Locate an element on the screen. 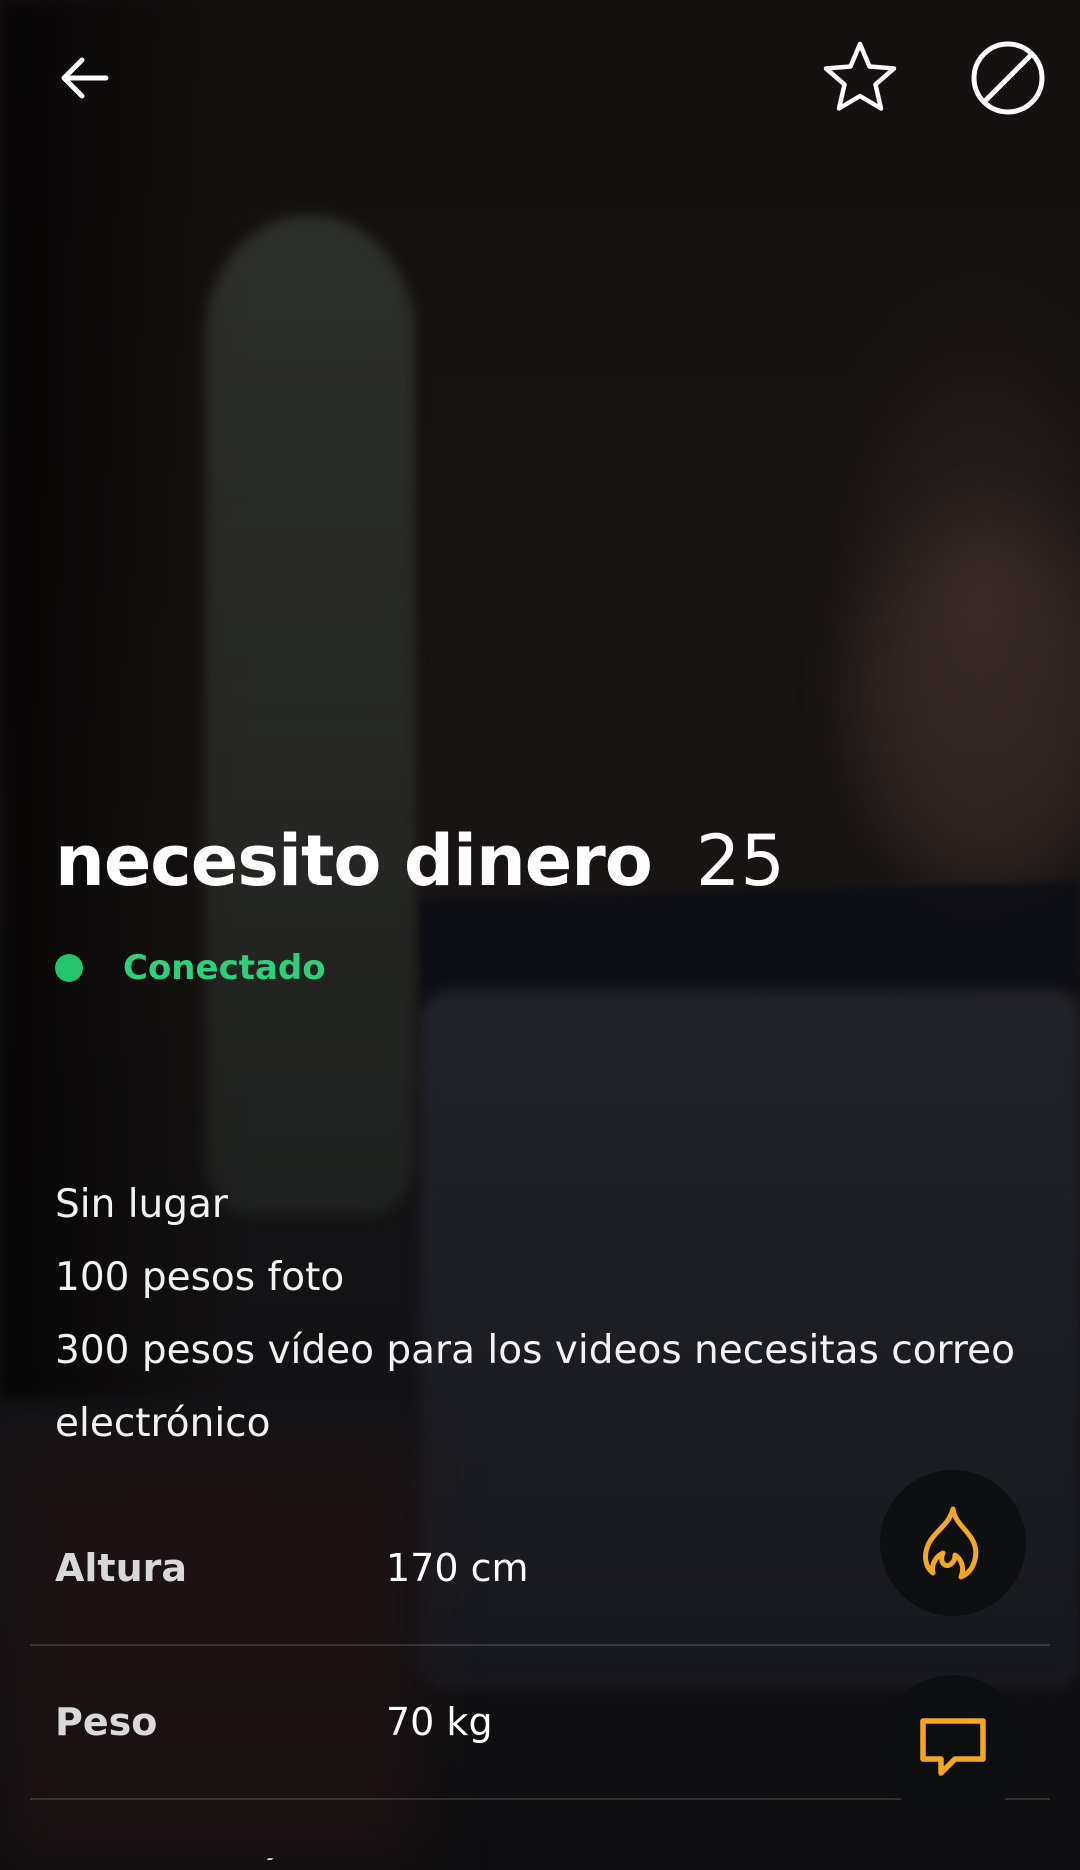 The width and height of the screenshot is (1080, 1870). online-dot-icon is located at coordinates (69, 968).